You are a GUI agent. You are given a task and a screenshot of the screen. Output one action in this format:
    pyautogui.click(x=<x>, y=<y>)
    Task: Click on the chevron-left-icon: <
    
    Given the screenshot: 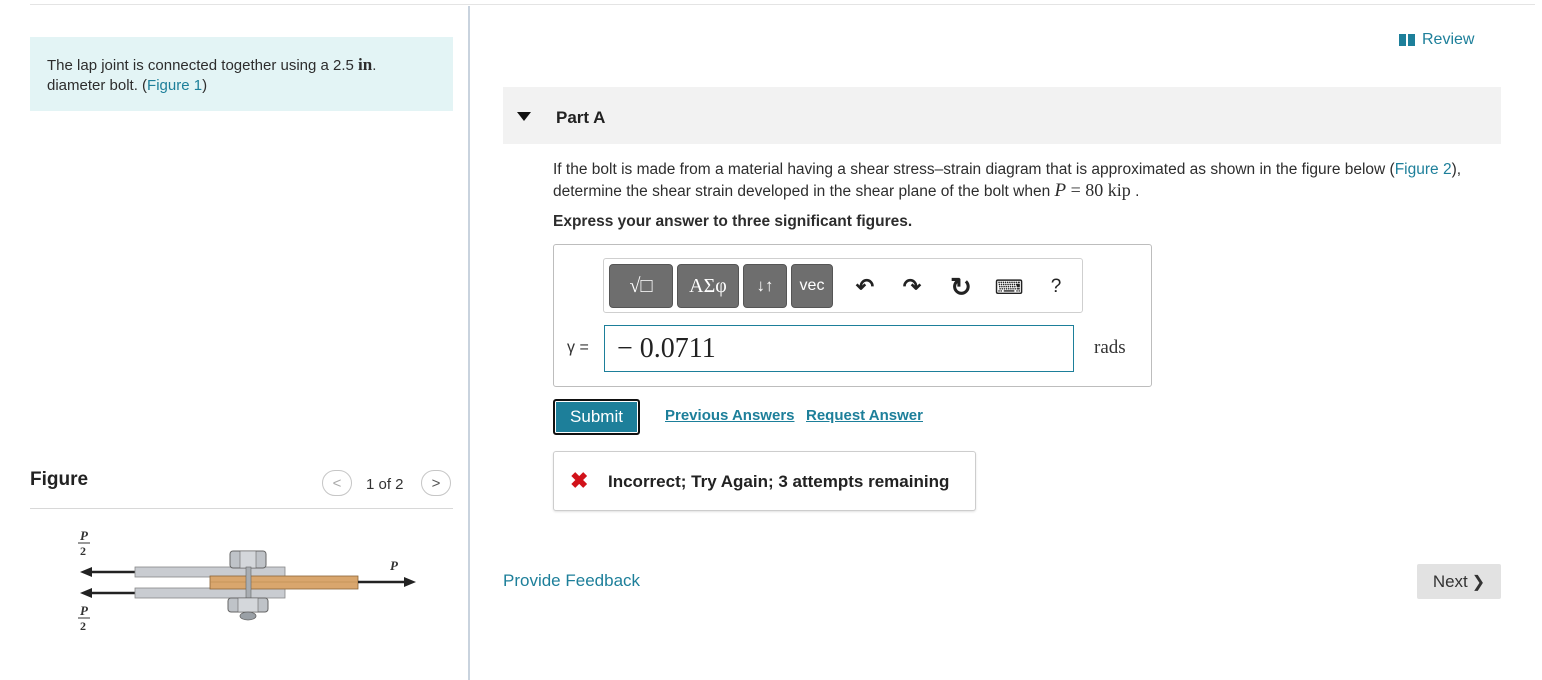 What is the action you would take?
    pyautogui.click(x=337, y=483)
    